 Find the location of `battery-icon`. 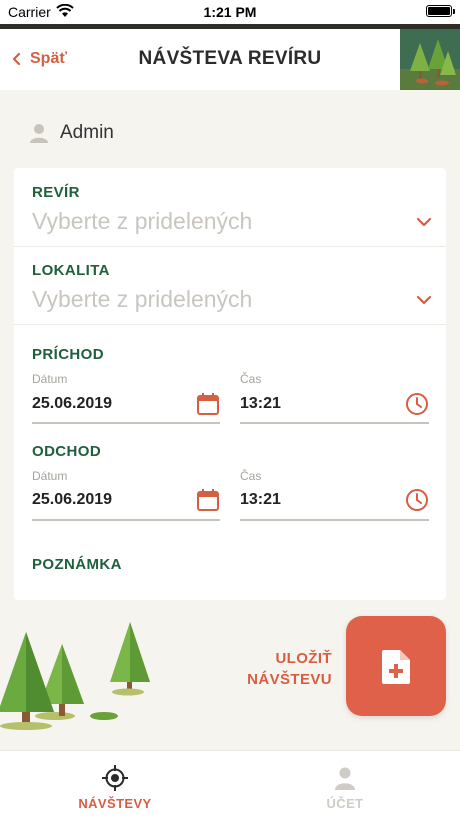

battery-icon is located at coordinates (440, 11).